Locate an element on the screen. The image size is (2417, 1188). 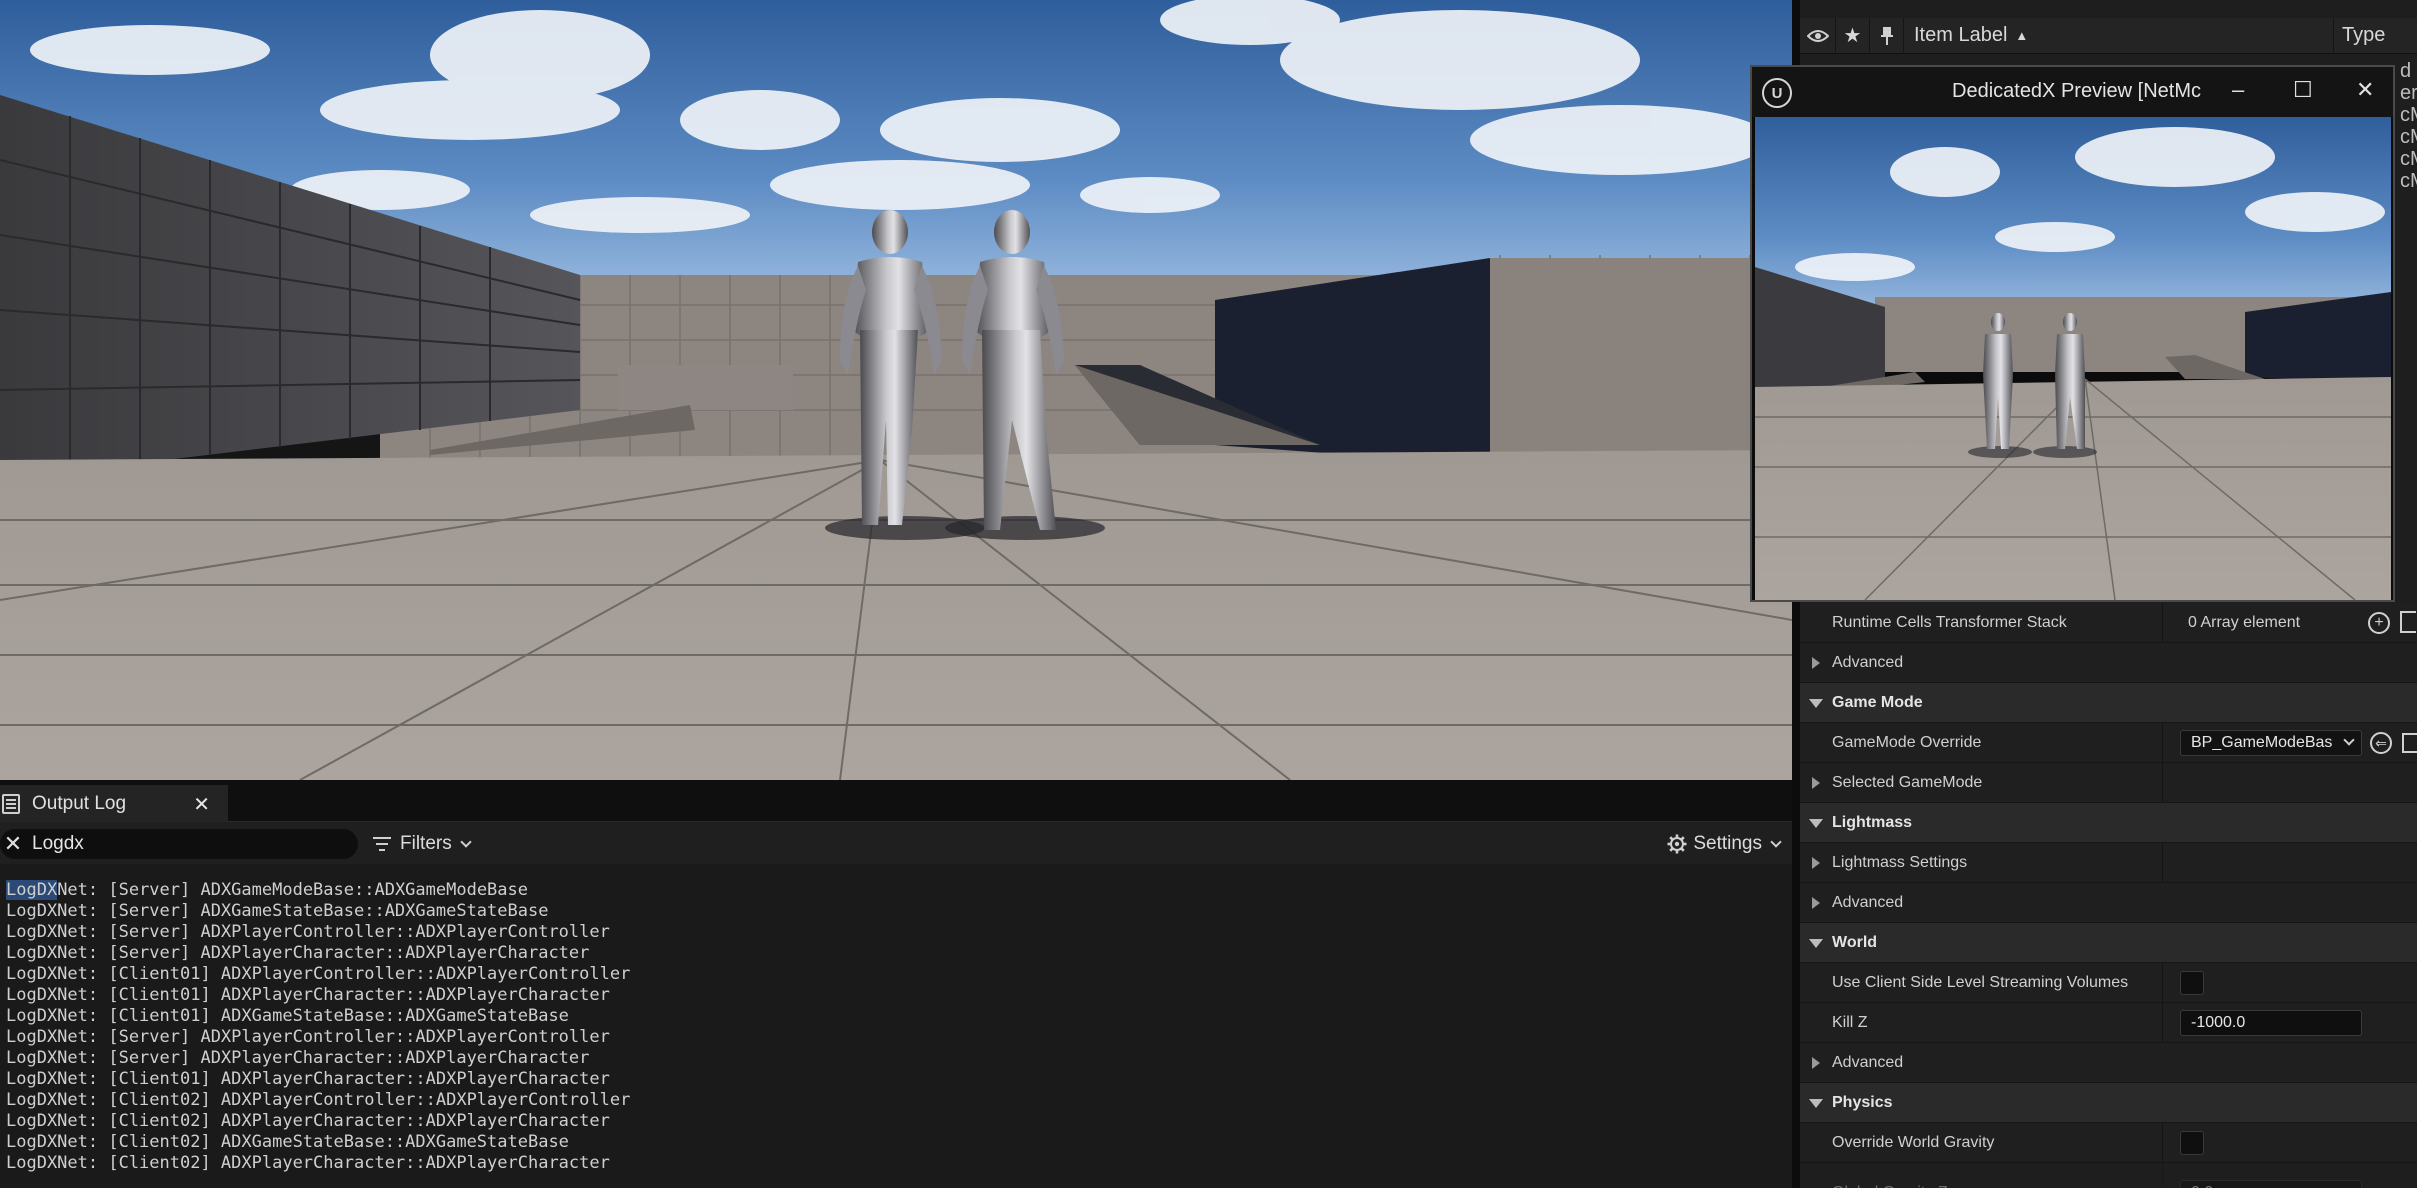
visibility-column is located at coordinates (1818, 35).